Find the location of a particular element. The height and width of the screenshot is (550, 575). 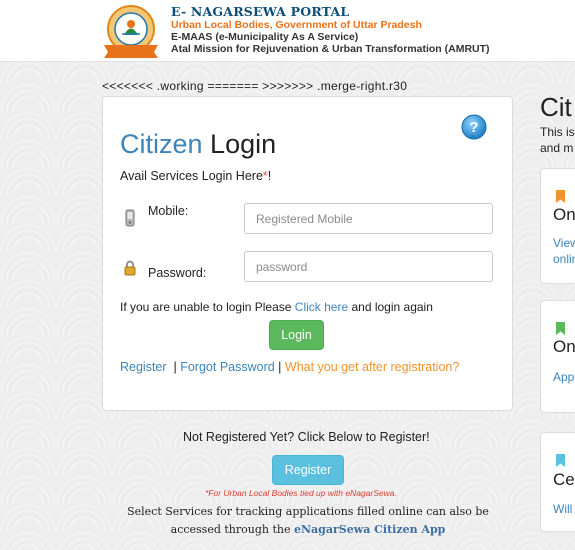

help-question-icon: ? is located at coordinates (474, 128).